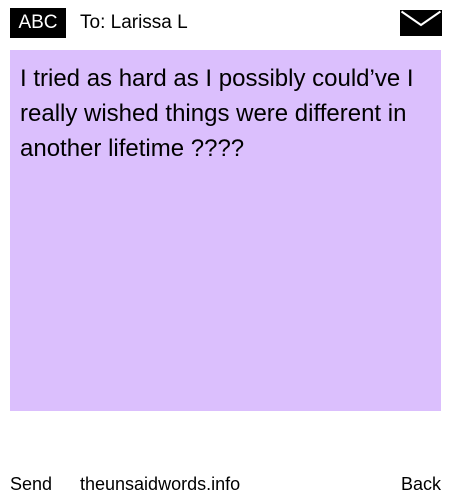  Describe the element at coordinates (421, 23) in the screenshot. I see `envelope-icon` at that location.